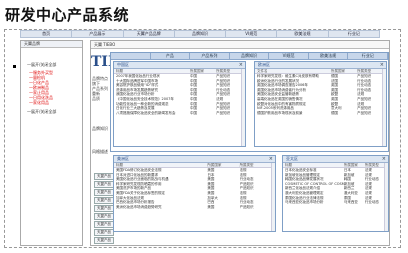 Image resolution: width=408 pixels, height=253 pixels. What do you see at coordinates (194, 207) in the screenshot?
I see `list-item: 美洲化妆品市场消费趋势研究 美国 产品知识` at bounding box center [194, 207].